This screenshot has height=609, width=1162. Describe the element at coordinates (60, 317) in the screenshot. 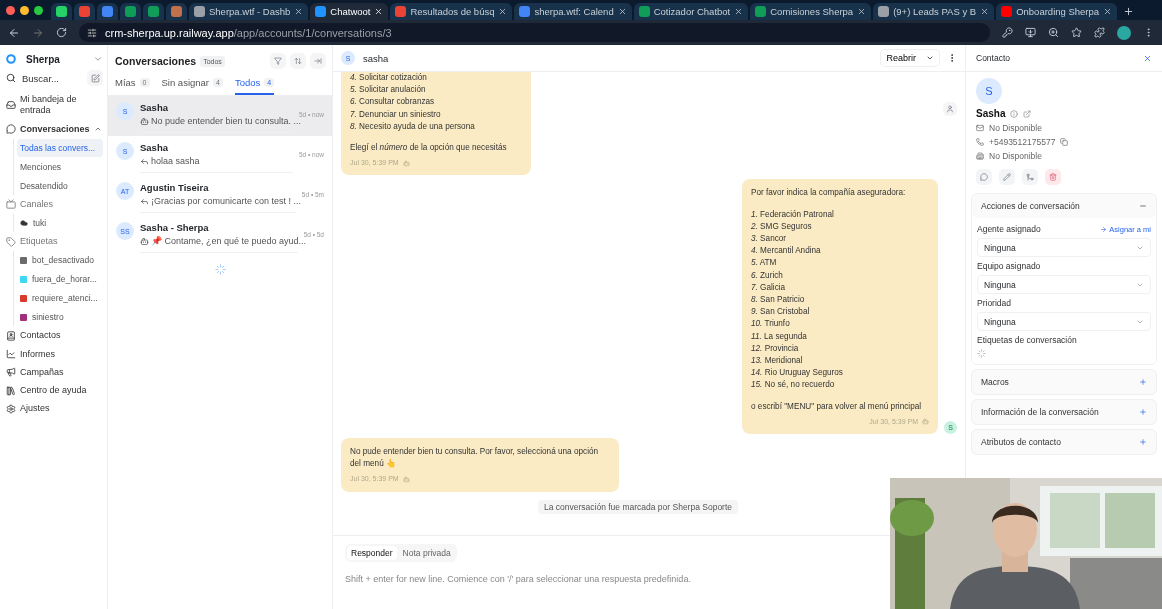

I see `nav-subitem: siniestro` at that location.